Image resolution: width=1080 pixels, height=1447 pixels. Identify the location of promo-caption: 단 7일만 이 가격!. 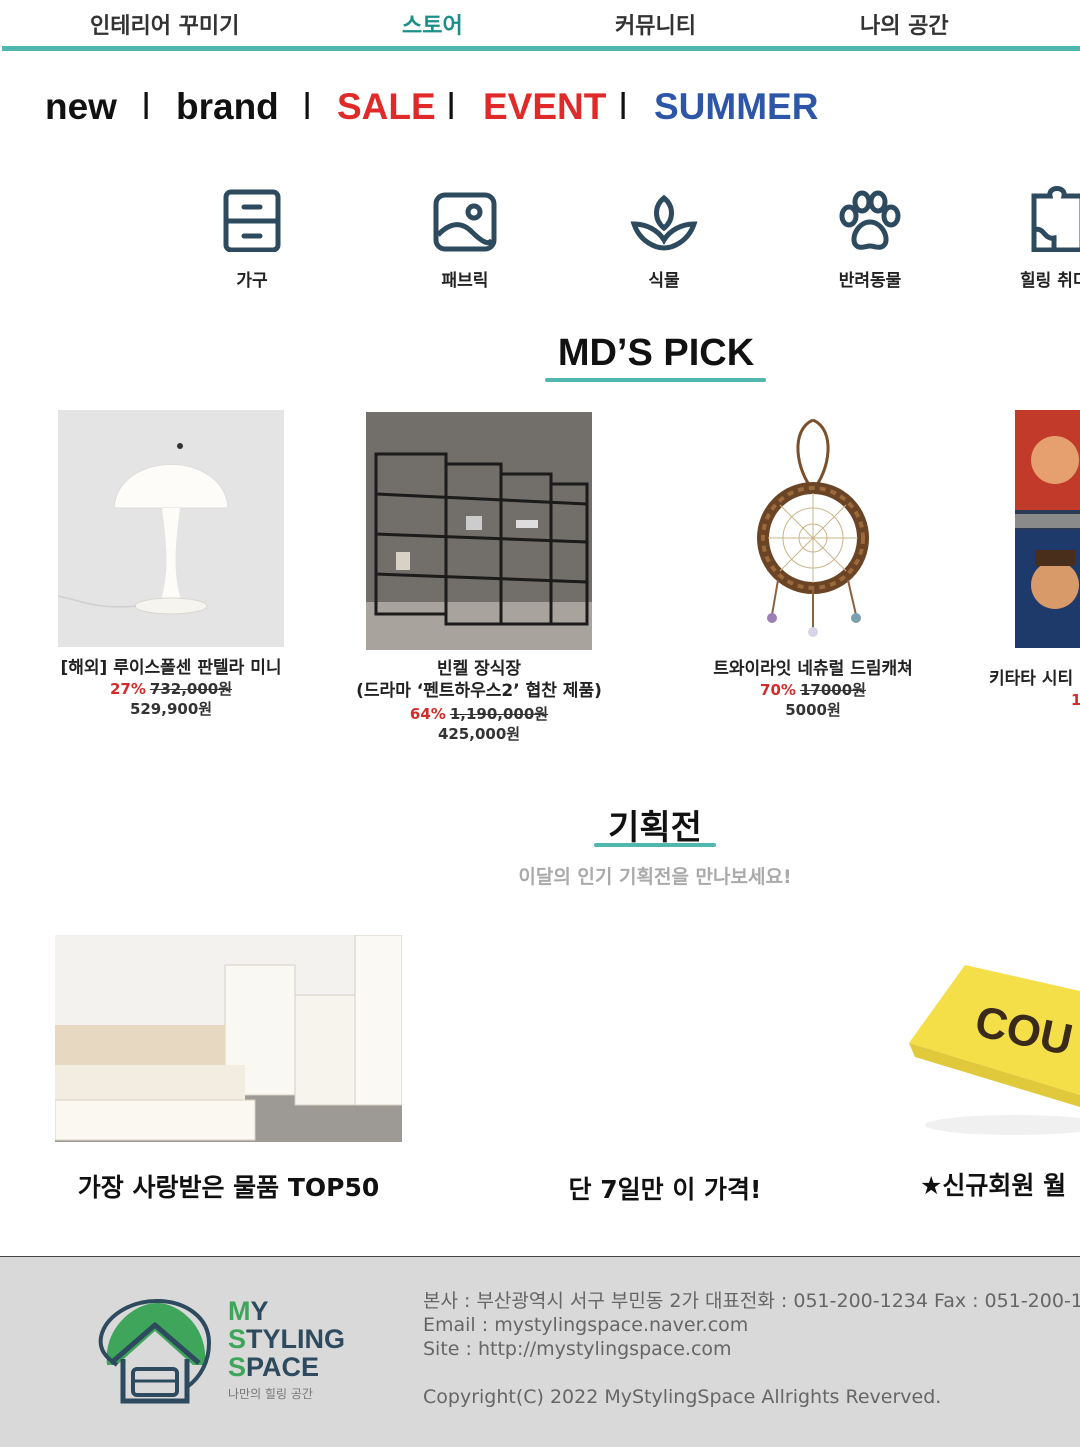
(665, 1189).